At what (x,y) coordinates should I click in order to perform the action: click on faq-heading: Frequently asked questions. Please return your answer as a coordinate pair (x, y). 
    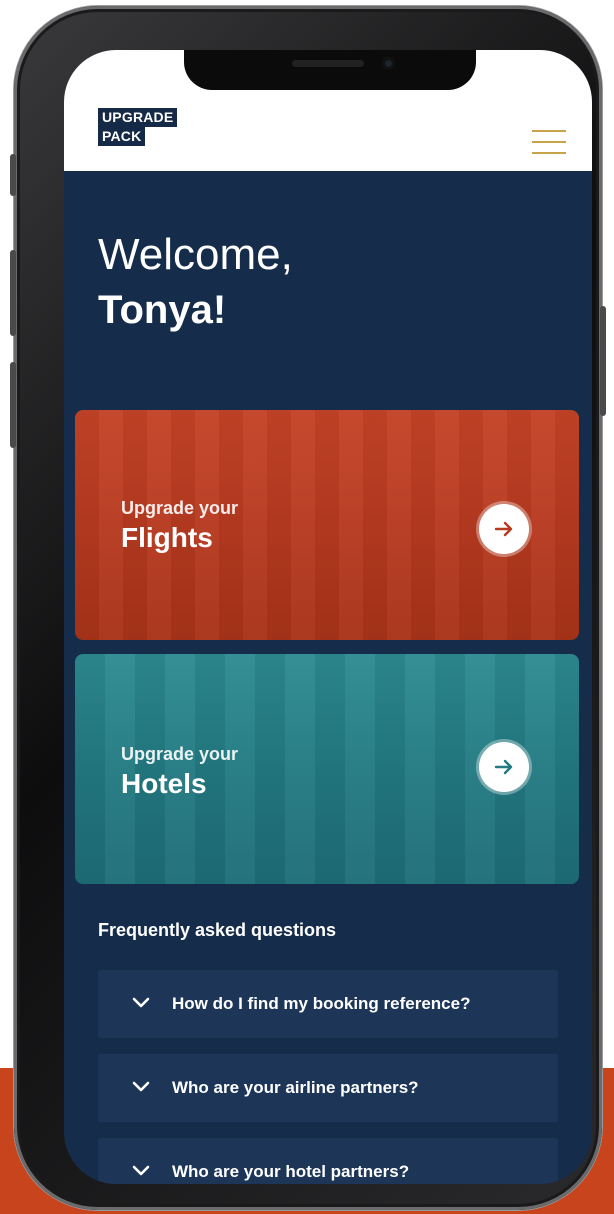
    Looking at the image, I should click on (217, 930).